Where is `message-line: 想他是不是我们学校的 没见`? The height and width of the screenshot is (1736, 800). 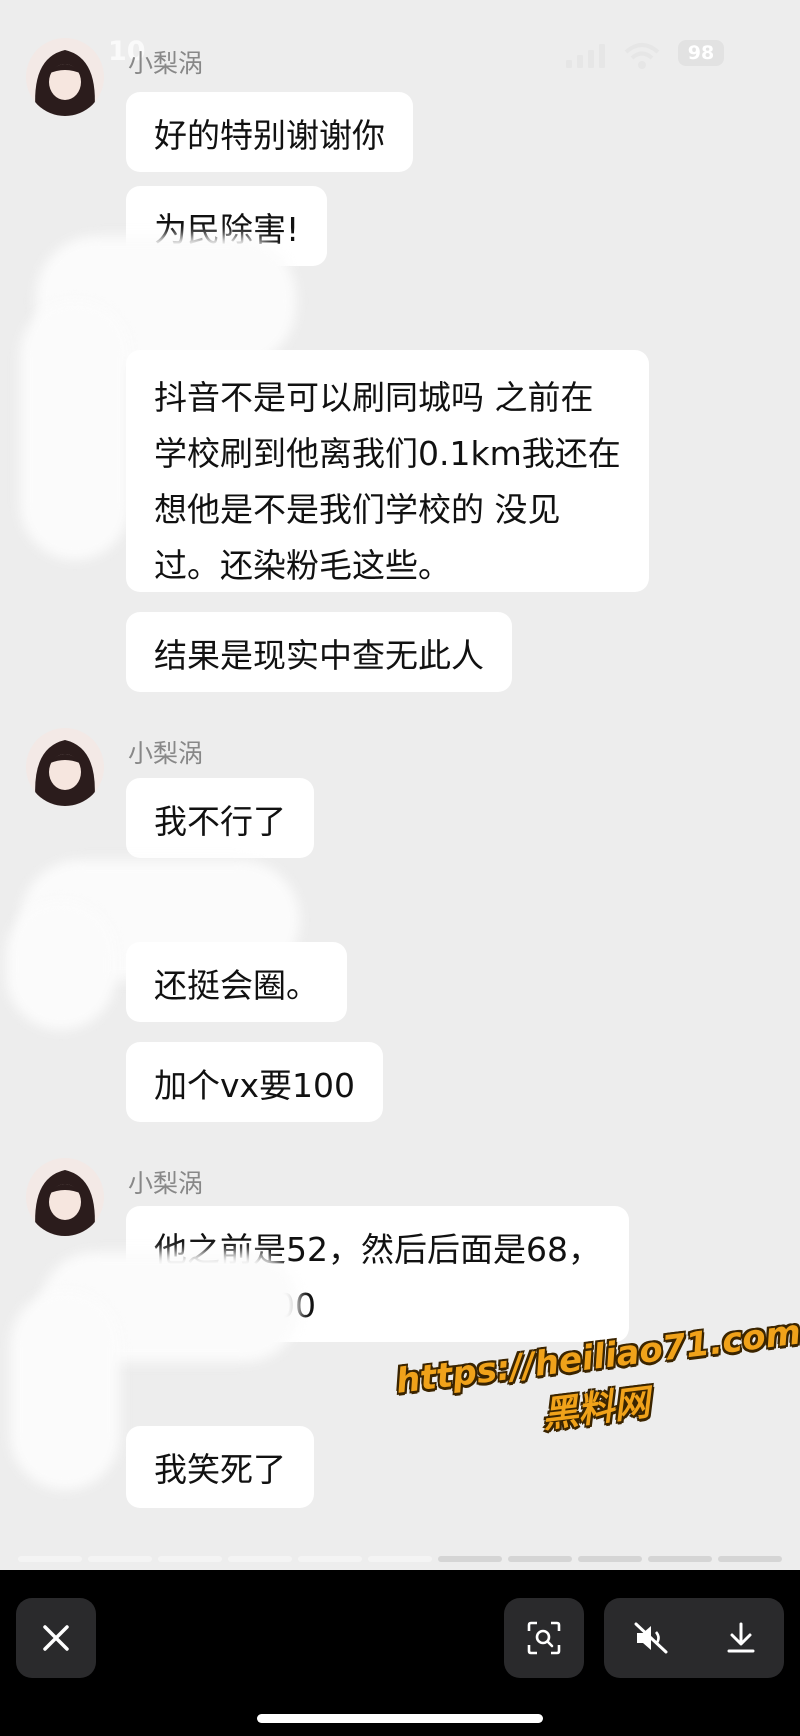
message-line: 想他是不是我们学校的 没见 is located at coordinates (357, 509).